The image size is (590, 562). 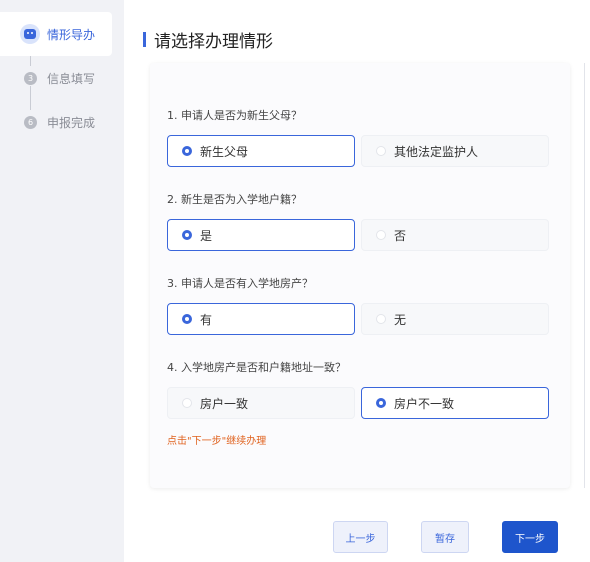 What do you see at coordinates (234, 199) in the screenshot?
I see `question-2: 2. 新生是否为入学地户籍？` at bounding box center [234, 199].